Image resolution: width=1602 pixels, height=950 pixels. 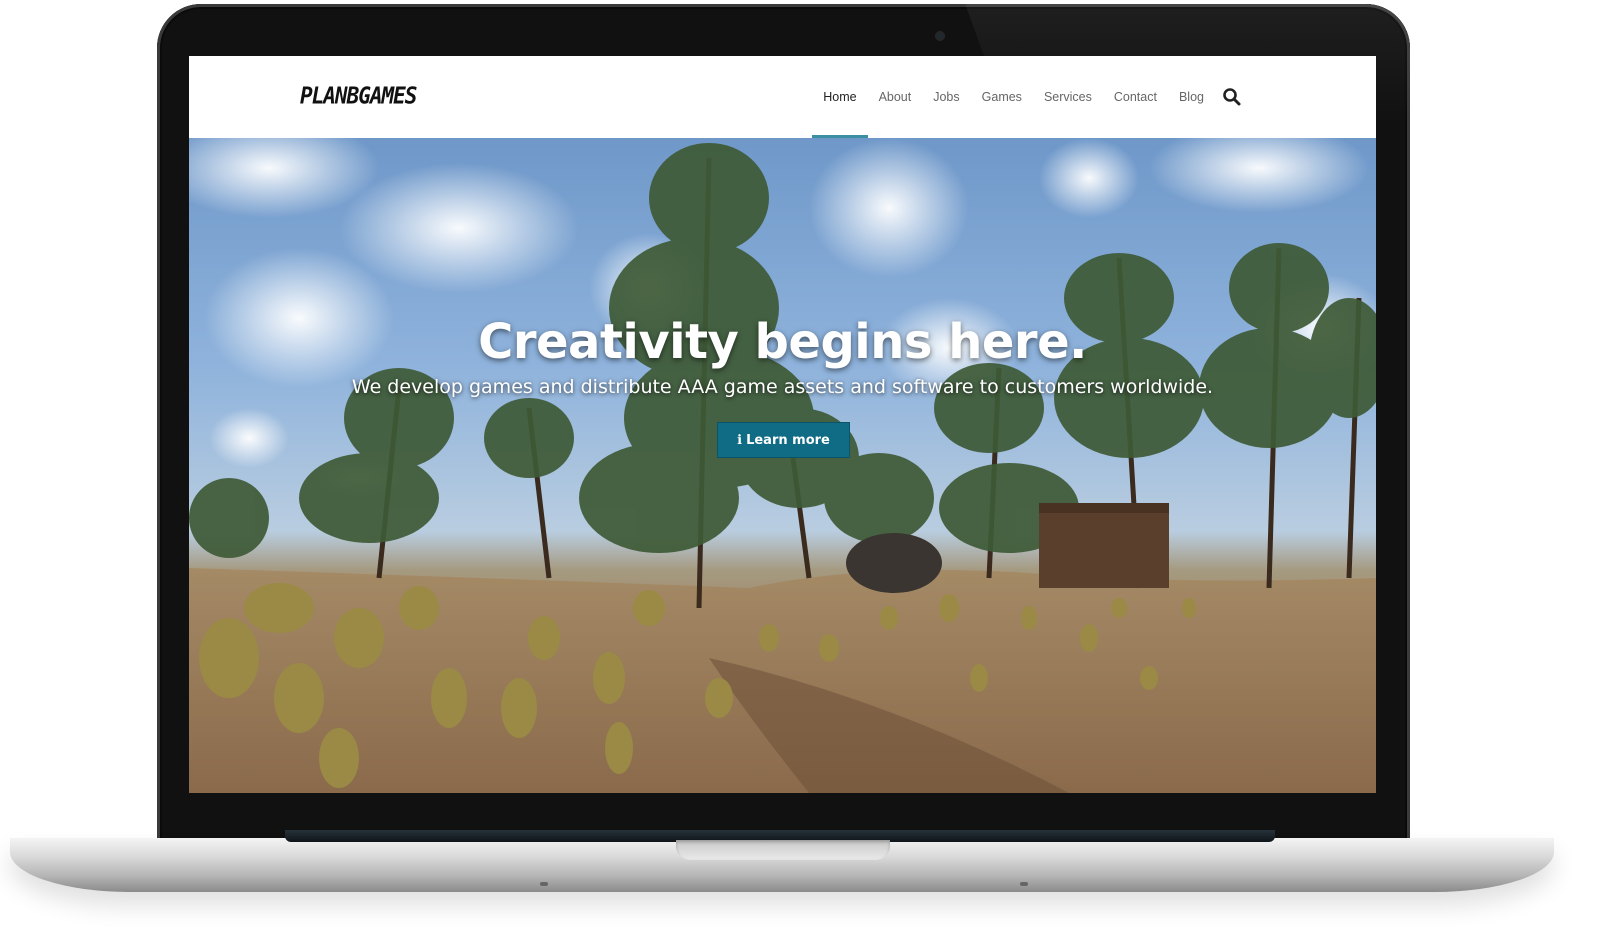 What do you see at coordinates (895, 97) in the screenshot?
I see `nav-item-about: About` at bounding box center [895, 97].